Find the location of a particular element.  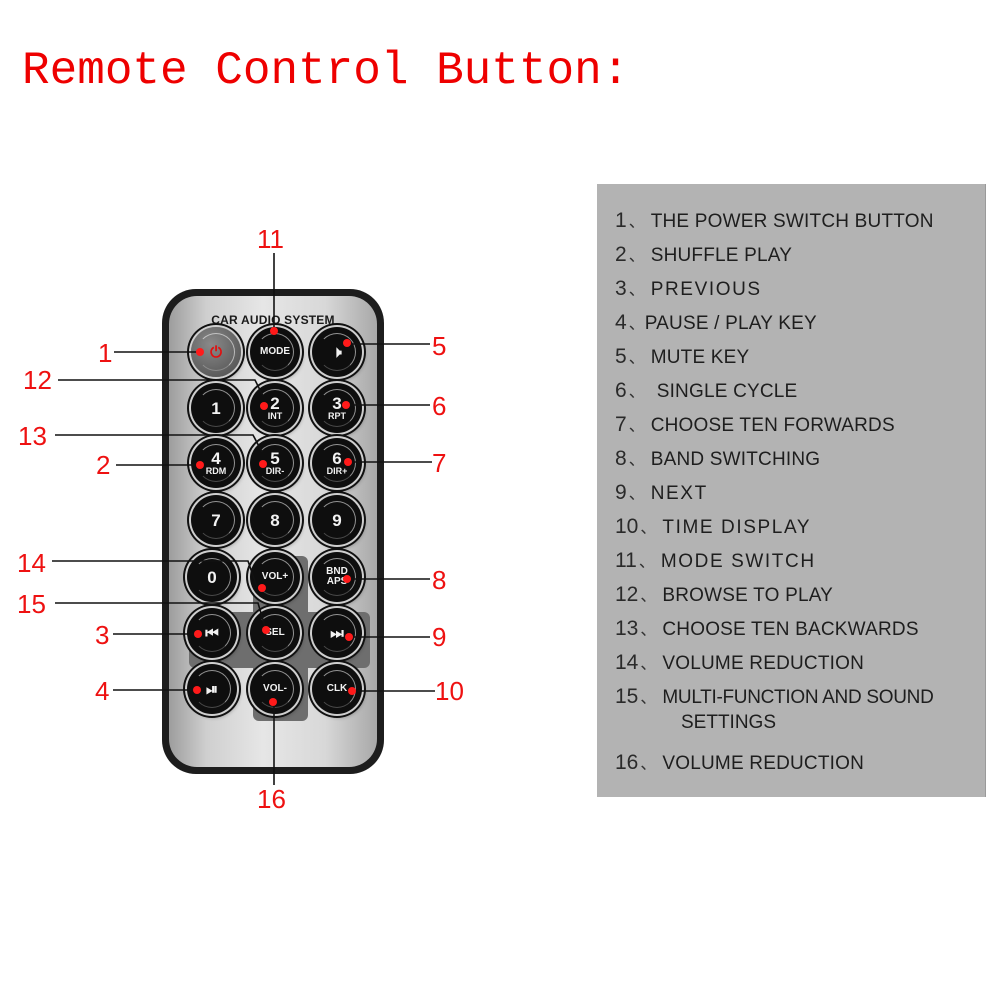

mute-button: 🕨 is located at coordinates (337, 352).